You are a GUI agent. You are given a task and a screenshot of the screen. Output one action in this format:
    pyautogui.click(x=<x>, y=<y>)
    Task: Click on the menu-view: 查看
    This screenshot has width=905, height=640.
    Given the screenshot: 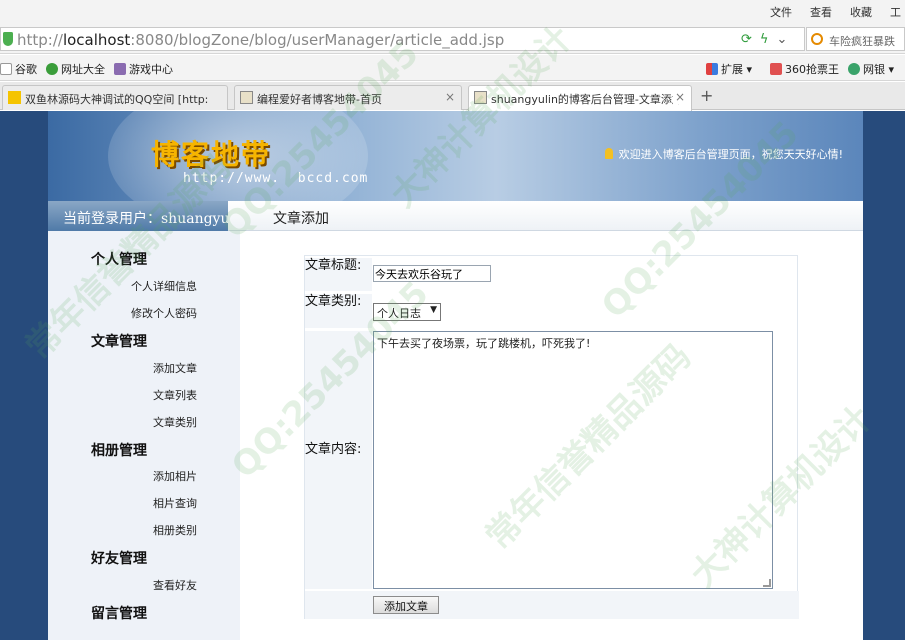 What is the action you would take?
    pyautogui.click(x=821, y=12)
    